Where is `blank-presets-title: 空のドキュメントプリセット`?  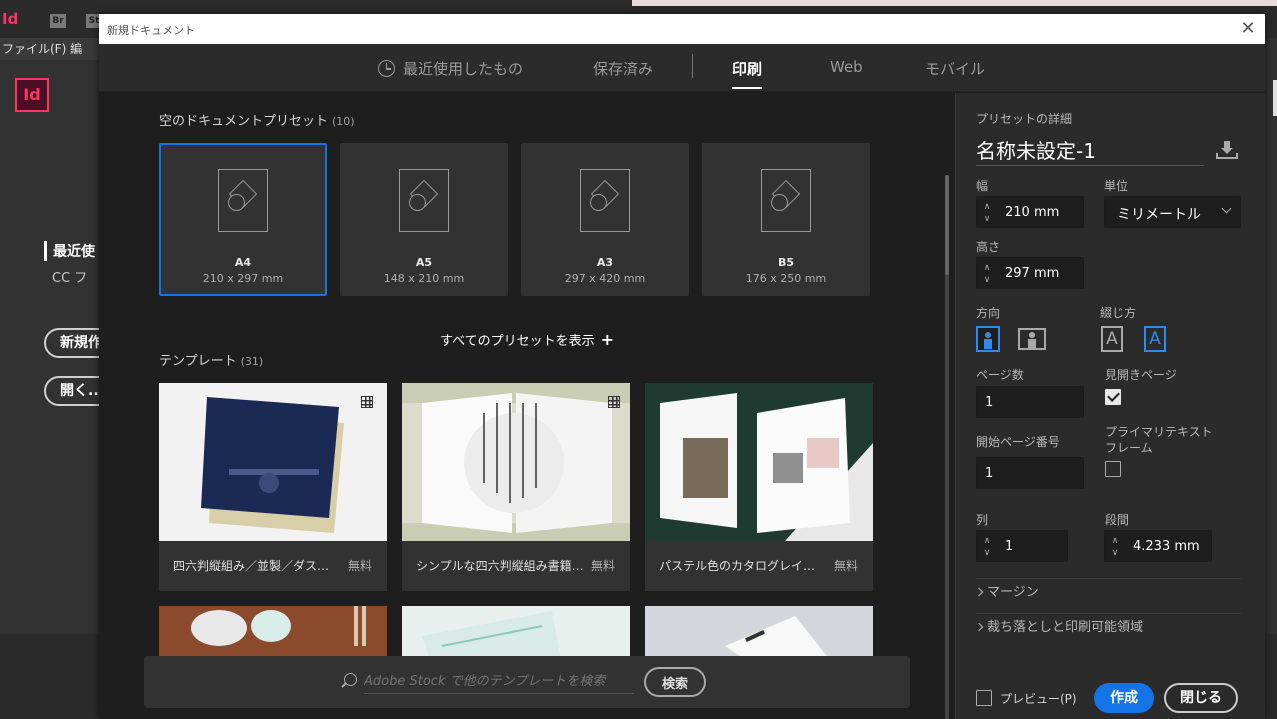 blank-presets-title: 空のドキュメントプリセット is located at coordinates (244, 121).